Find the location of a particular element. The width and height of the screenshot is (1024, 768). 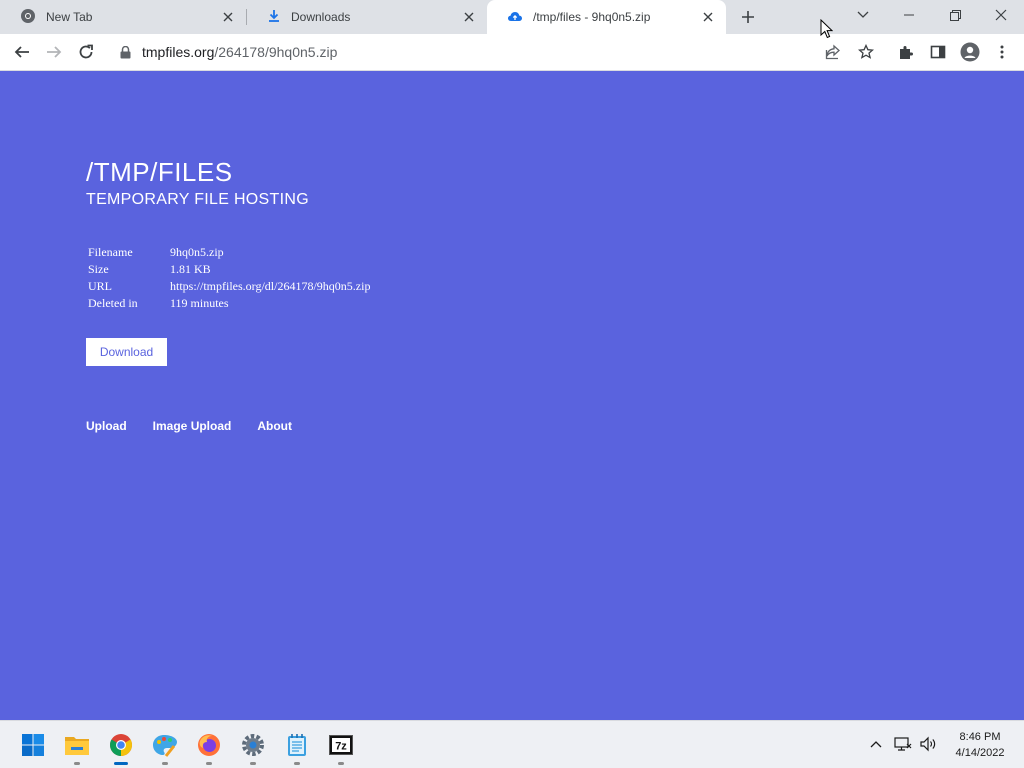

side-panel-icon is located at coordinates (938, 52).